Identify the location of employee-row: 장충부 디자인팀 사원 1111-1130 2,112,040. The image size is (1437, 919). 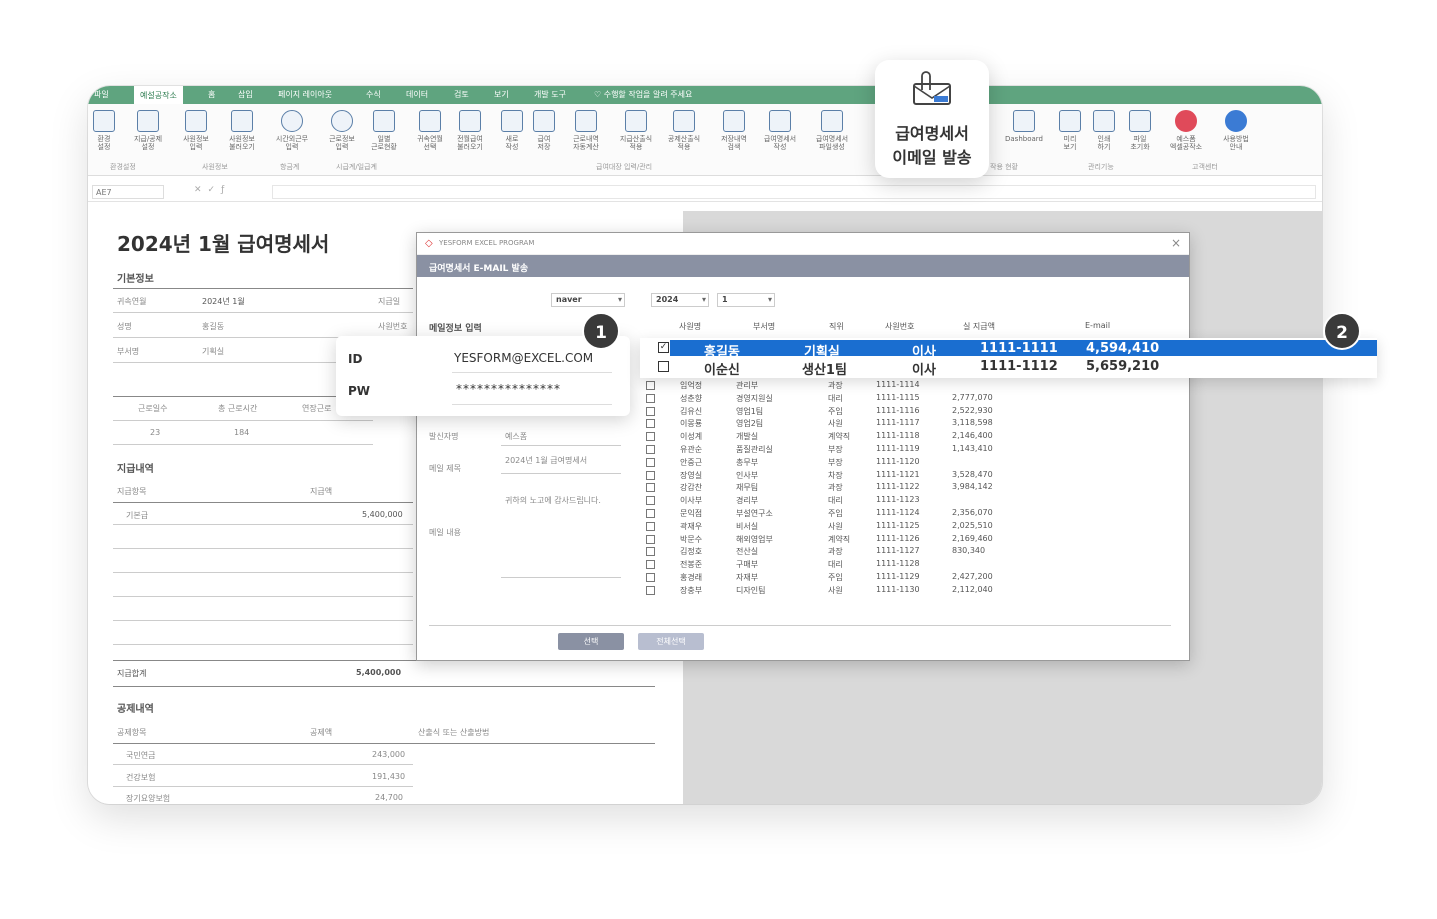
(906, 591).